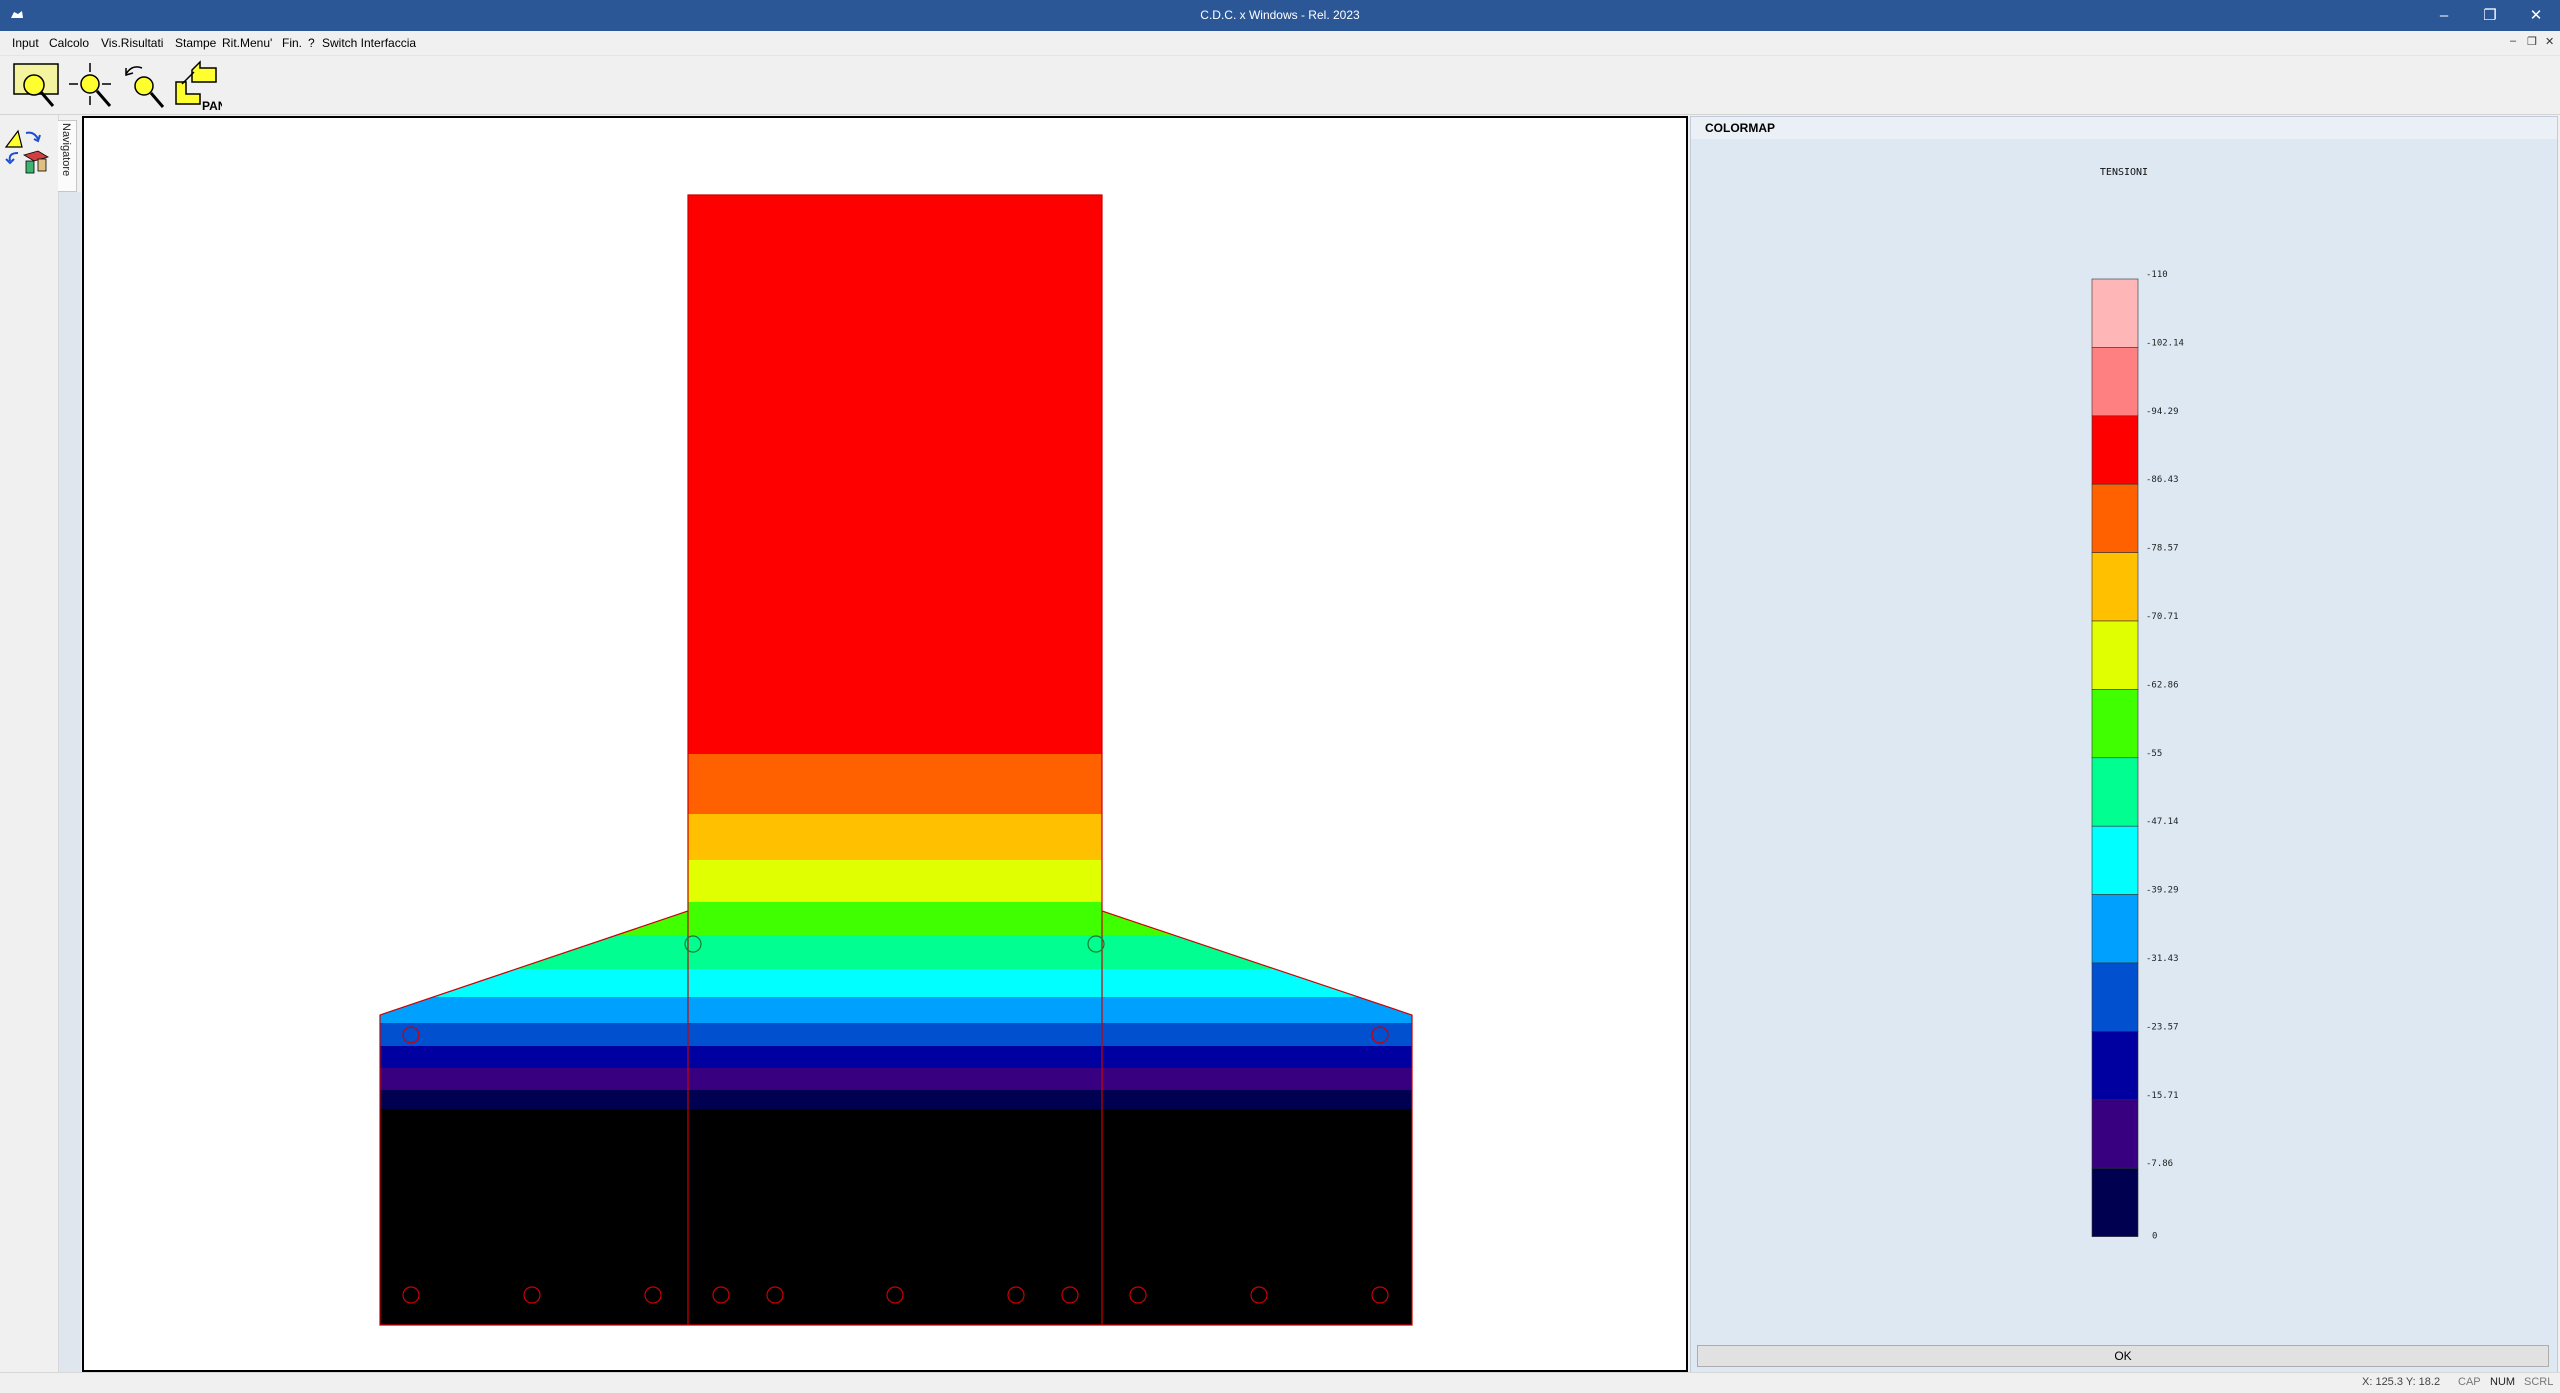 The width and height of the screenshot is (2560, 1393). I want to click on scrl-indicator: SCRL, so click(2539, 1382).